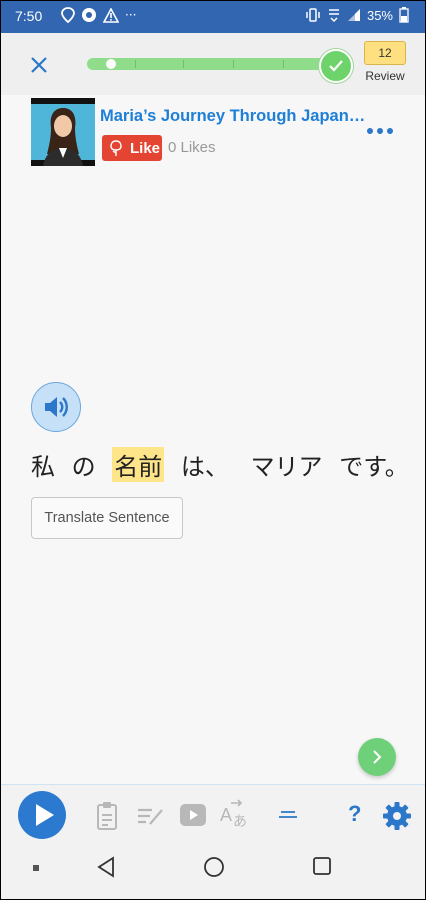 This screenshot has width=426, height=900. Describe the element at coordinates (111, 15) in the screenshot. I see `warning-icon` at that location.